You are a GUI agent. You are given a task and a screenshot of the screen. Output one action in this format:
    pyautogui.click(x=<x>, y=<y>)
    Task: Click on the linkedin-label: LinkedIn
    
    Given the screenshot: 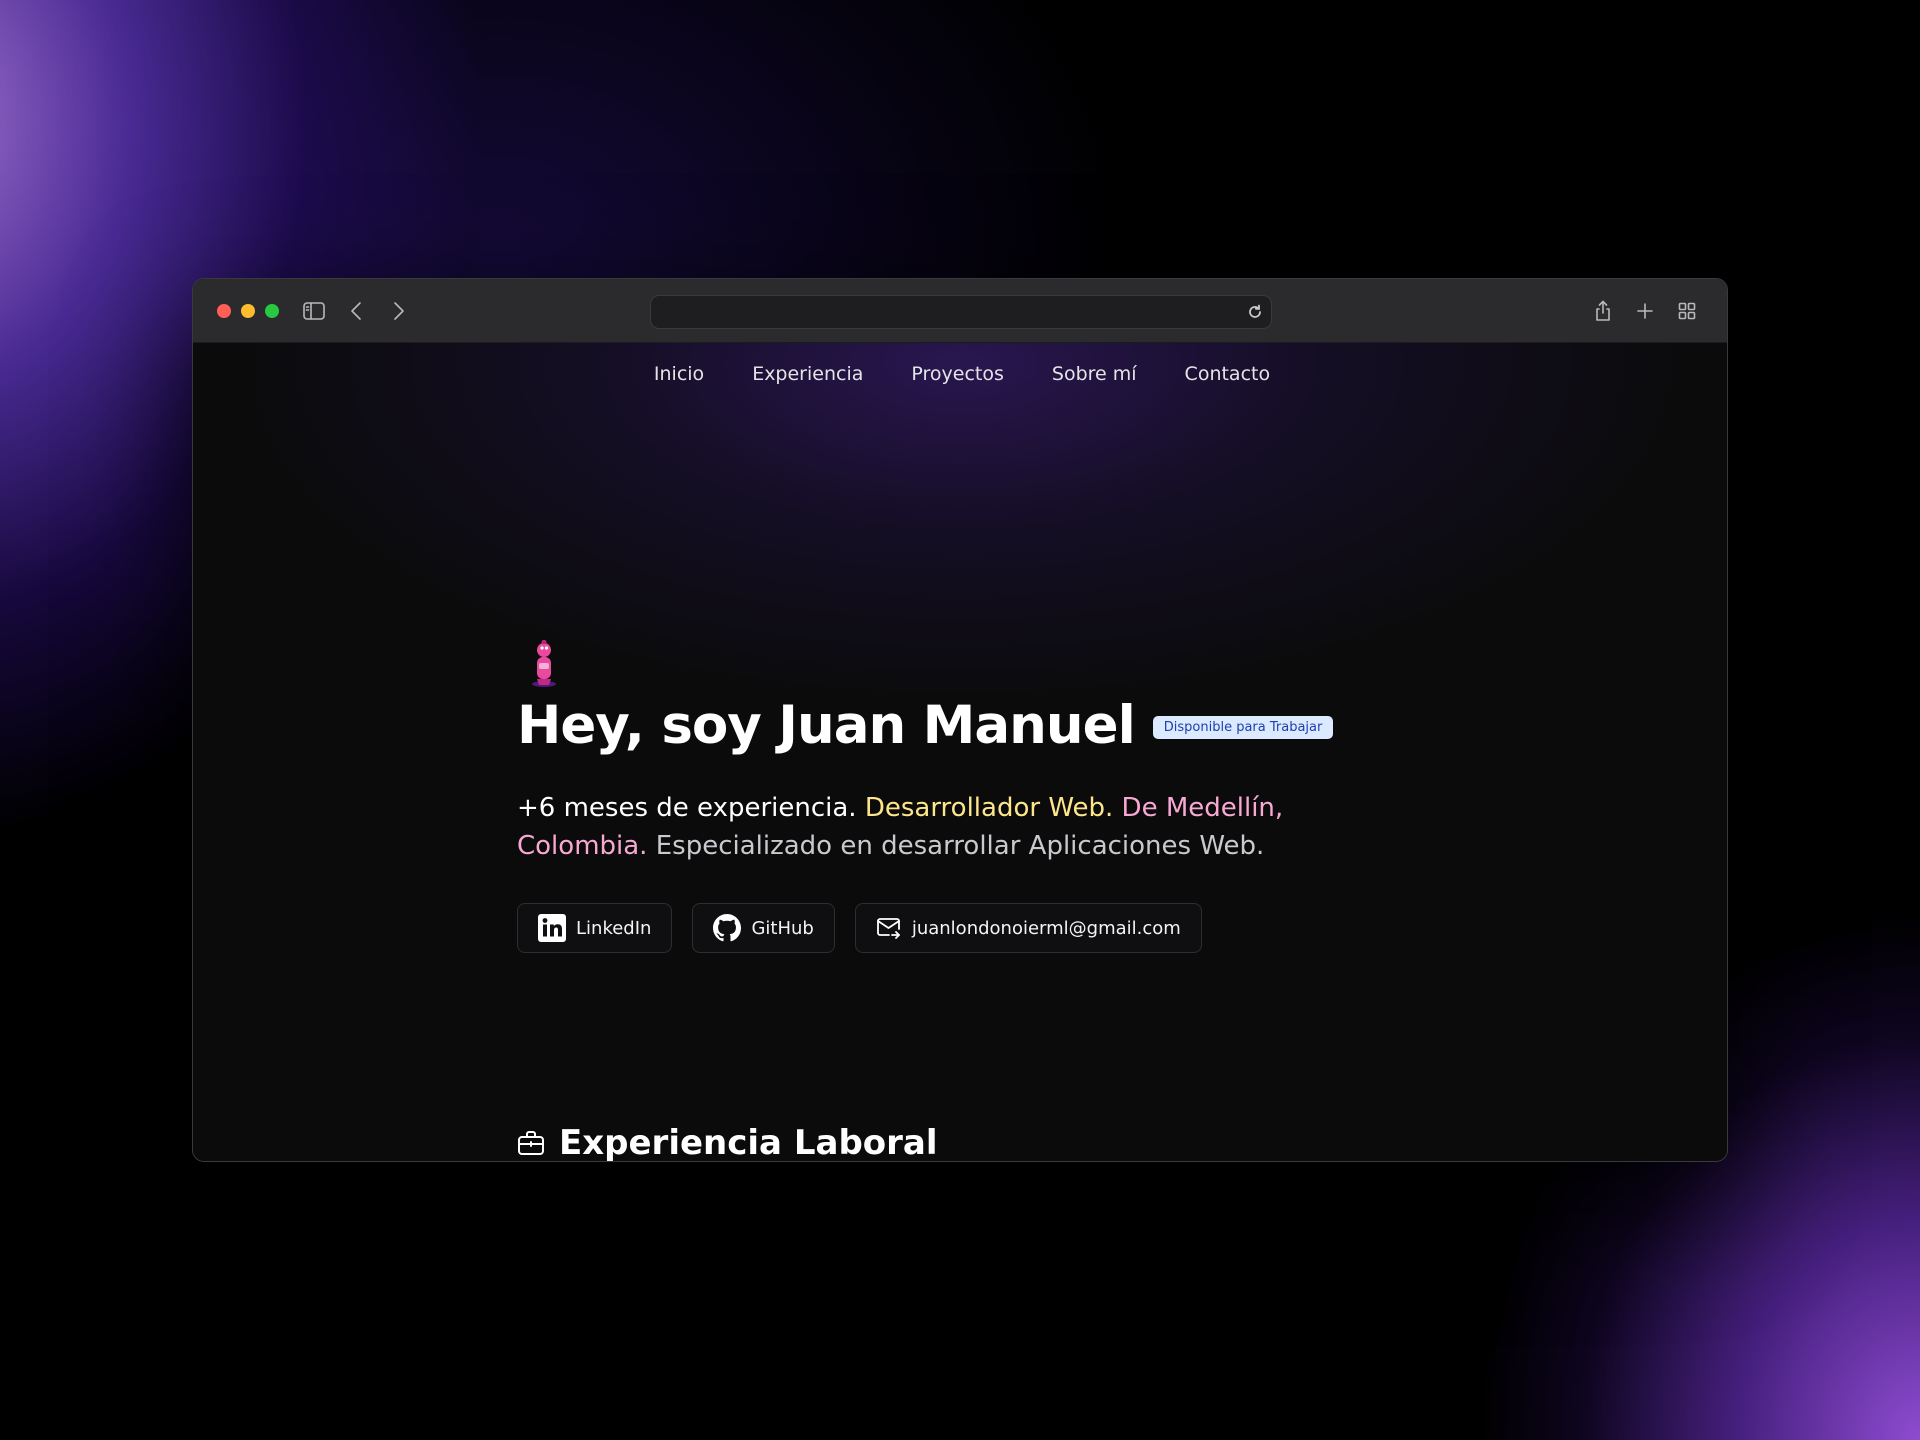 What is the action you would take?
    pyautogui.click(x=614, y=928)
    